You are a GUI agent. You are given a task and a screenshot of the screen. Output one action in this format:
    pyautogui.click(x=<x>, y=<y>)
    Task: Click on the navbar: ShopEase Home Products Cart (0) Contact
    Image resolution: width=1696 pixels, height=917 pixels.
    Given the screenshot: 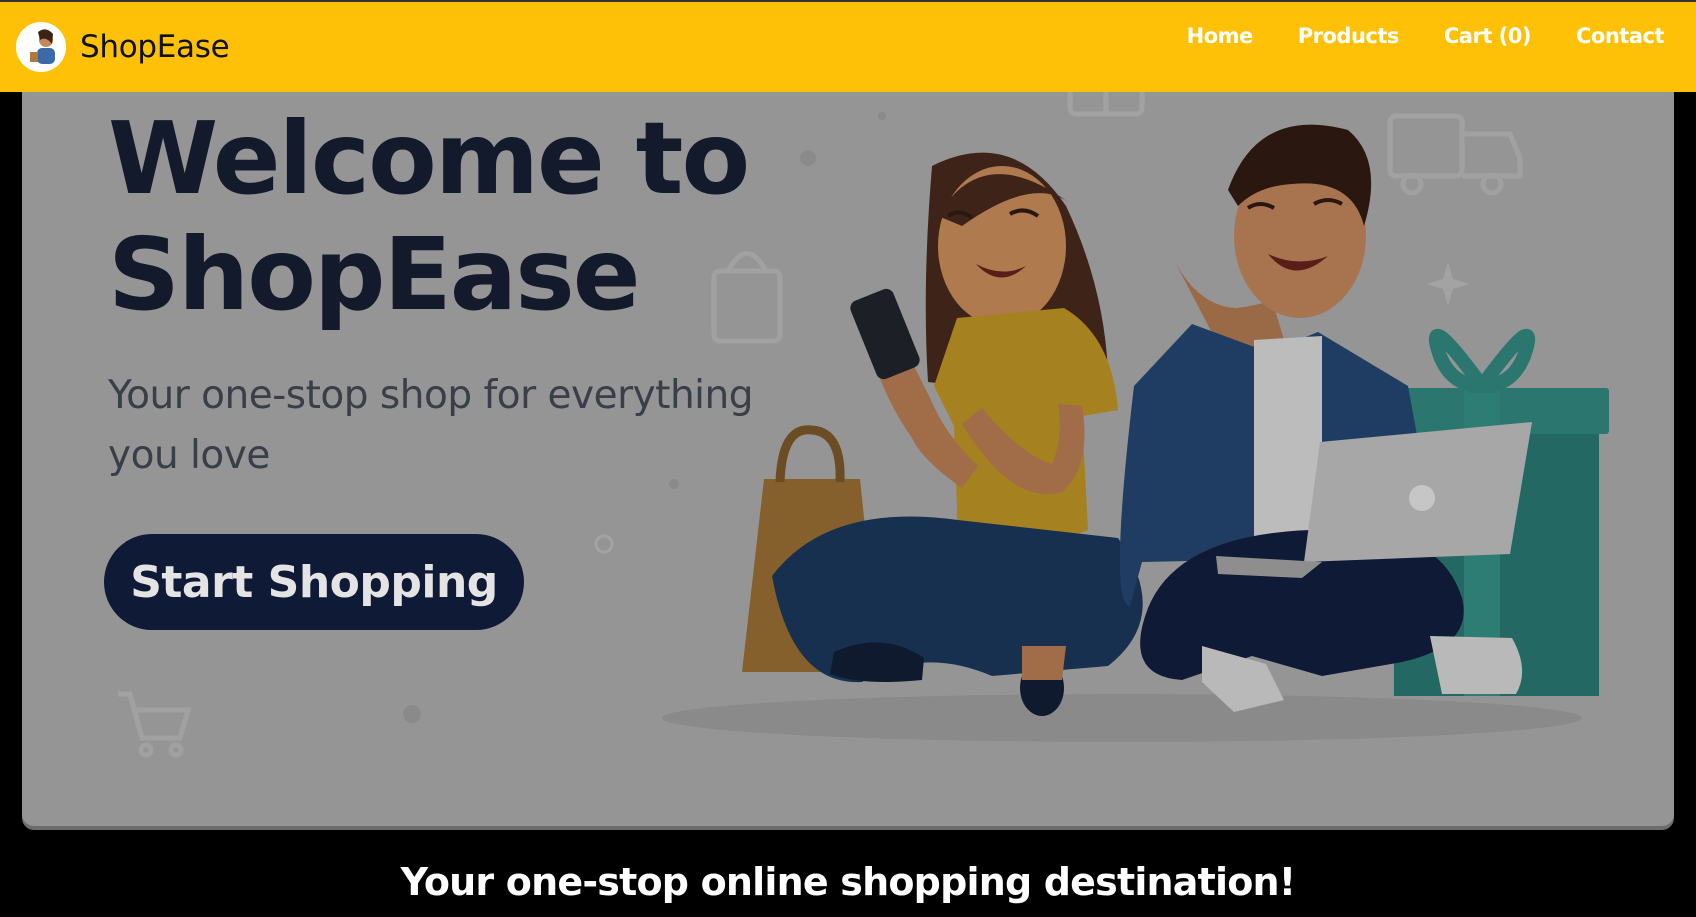 What is the action you would take?
    pyautogui.click(x=848, y=46)
    